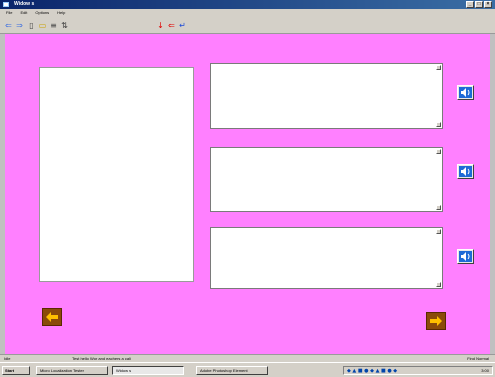 This screenshot has height=377, width=495. Describe the element at coordinates (42, 13) in the screenshot. I see `menu-options: Options` at that location.